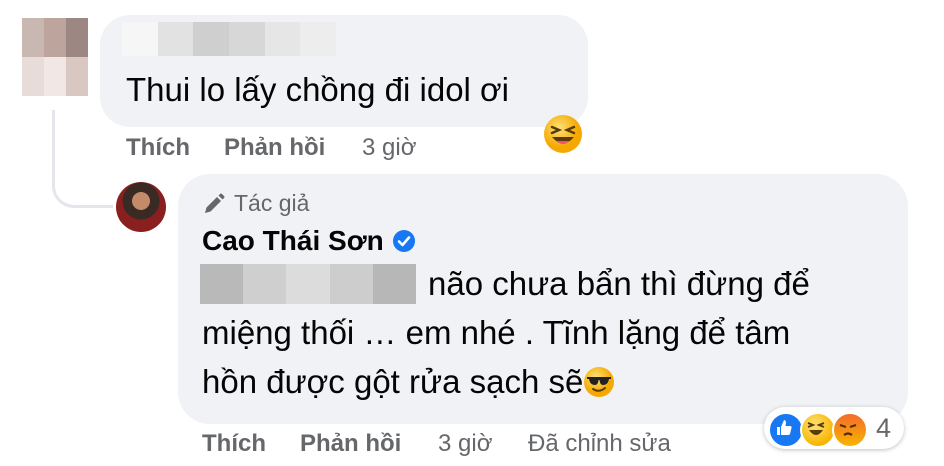  Describe the element at coordinates (55, 57) in the screenshot. I see `commenter-avatar-blurred` at that location.